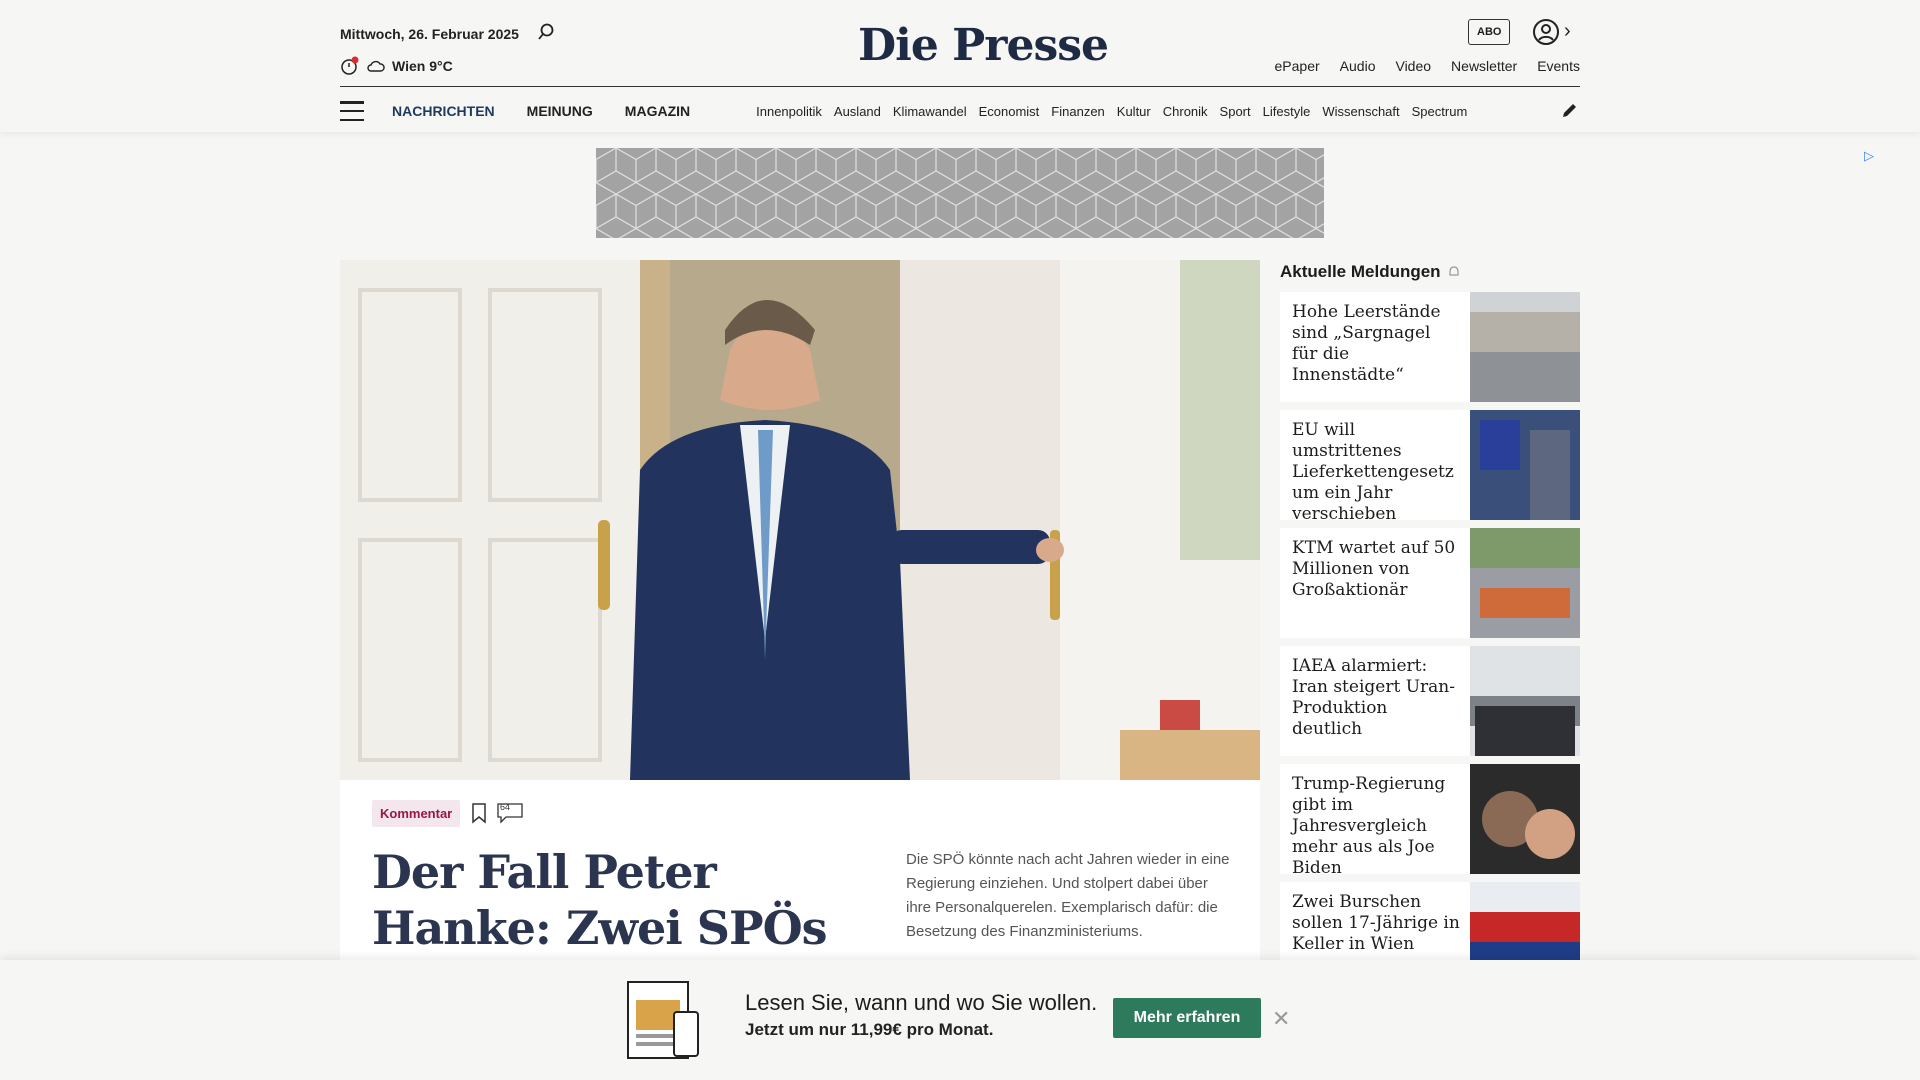  What do you see at coordinates (350, 65) in the screenshot?
I see `clock-icon` at bounding box center [350, 65].